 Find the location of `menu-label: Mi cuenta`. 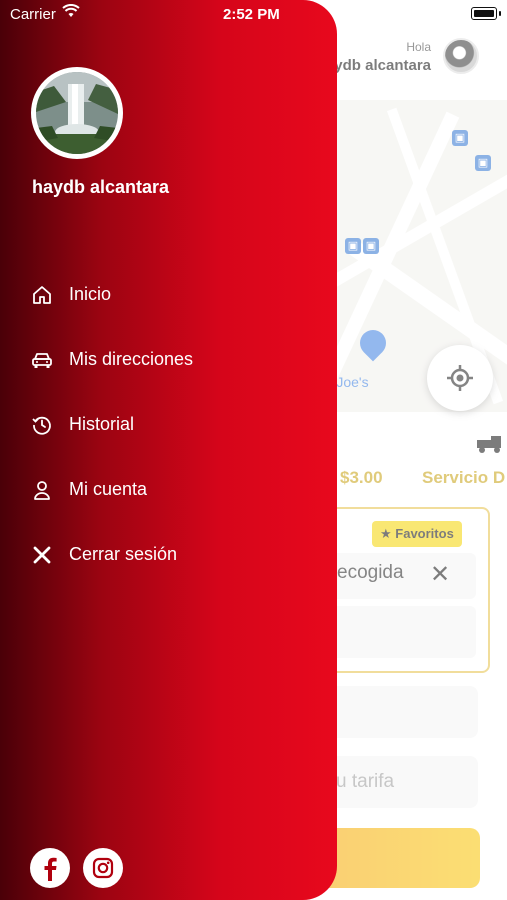

menu-label: Mi cuenta is located at coordinates (108, 489).